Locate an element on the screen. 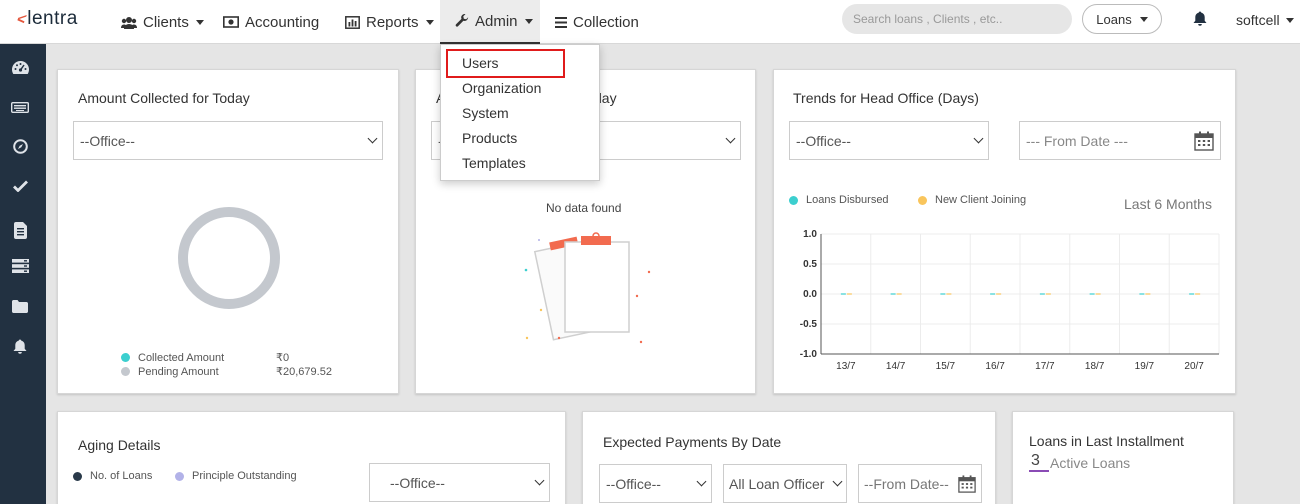 This screenshot has height=504, width=1300. compass-icon is located at coordinates (20, 146).